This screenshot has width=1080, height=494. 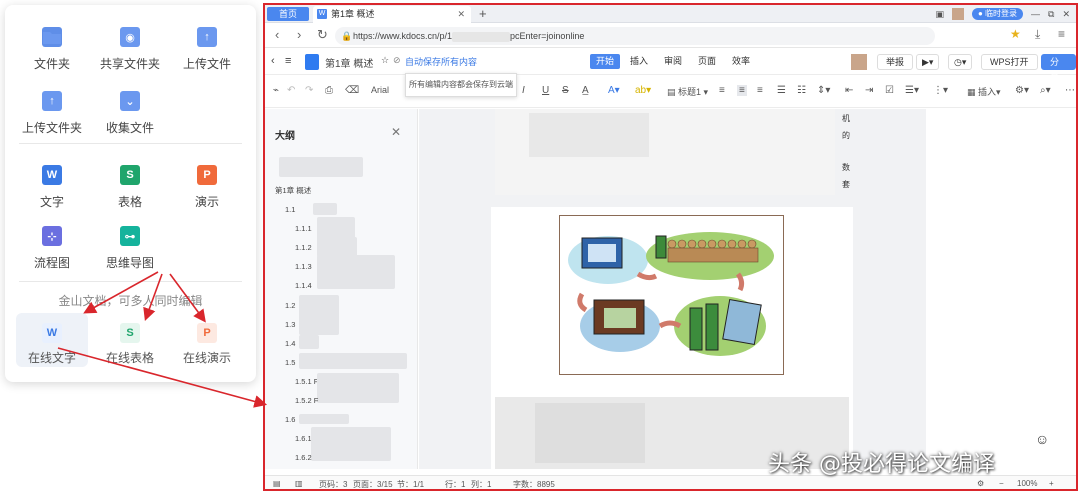 What do you see at coordinates (455, 484) in the screenshot?
I see `row-number: 行：1` at bounding box center [455, 484].